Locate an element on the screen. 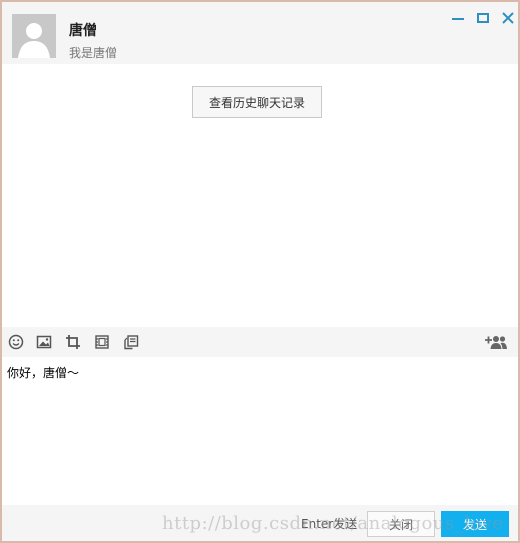 Image resolution: width=520 pixels, height=543 pixels. message-input-text: 你好，唐僧～ is located at coordinates (43, 372).